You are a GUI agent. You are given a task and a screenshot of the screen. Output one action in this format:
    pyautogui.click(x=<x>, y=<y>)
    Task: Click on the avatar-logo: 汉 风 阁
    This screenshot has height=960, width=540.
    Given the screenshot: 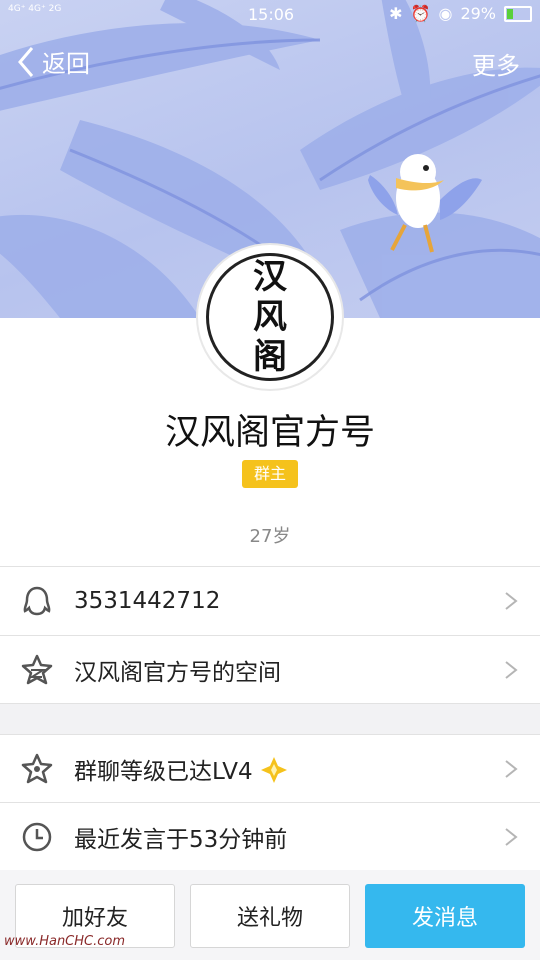 What is the action you would take?
    pyautogui.click(x=270, y=317)
    